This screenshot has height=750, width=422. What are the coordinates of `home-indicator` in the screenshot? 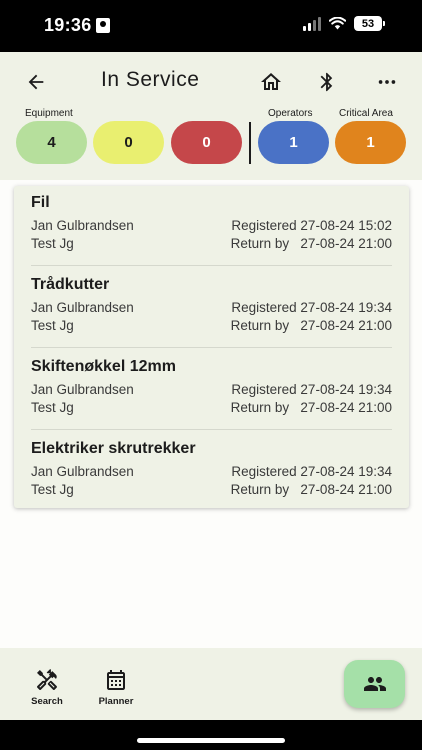 It's located at (211, 740).